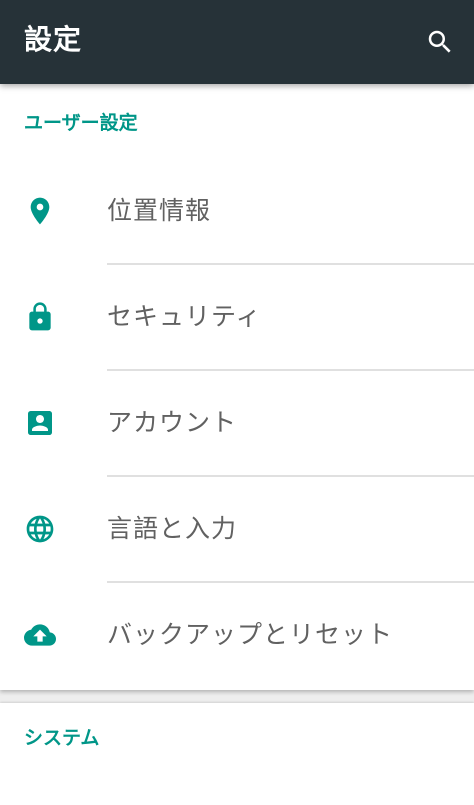 Image resolution: width=474 pixels, height=805 pixels. Describe the element at coordinates (172, 422) in the screenshot. I see `settings-item-label: アカウント` at that location.